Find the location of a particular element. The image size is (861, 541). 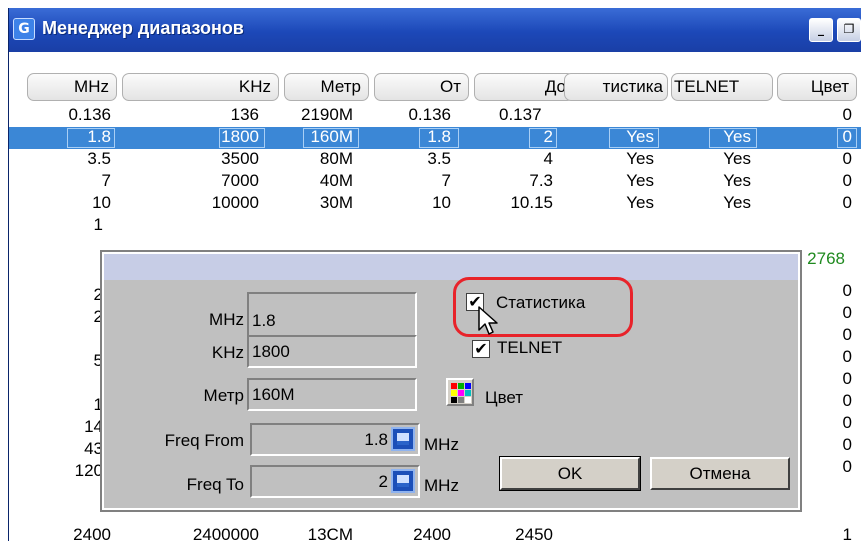

column-header-color: Цвет is located at coordinates (817, 87).